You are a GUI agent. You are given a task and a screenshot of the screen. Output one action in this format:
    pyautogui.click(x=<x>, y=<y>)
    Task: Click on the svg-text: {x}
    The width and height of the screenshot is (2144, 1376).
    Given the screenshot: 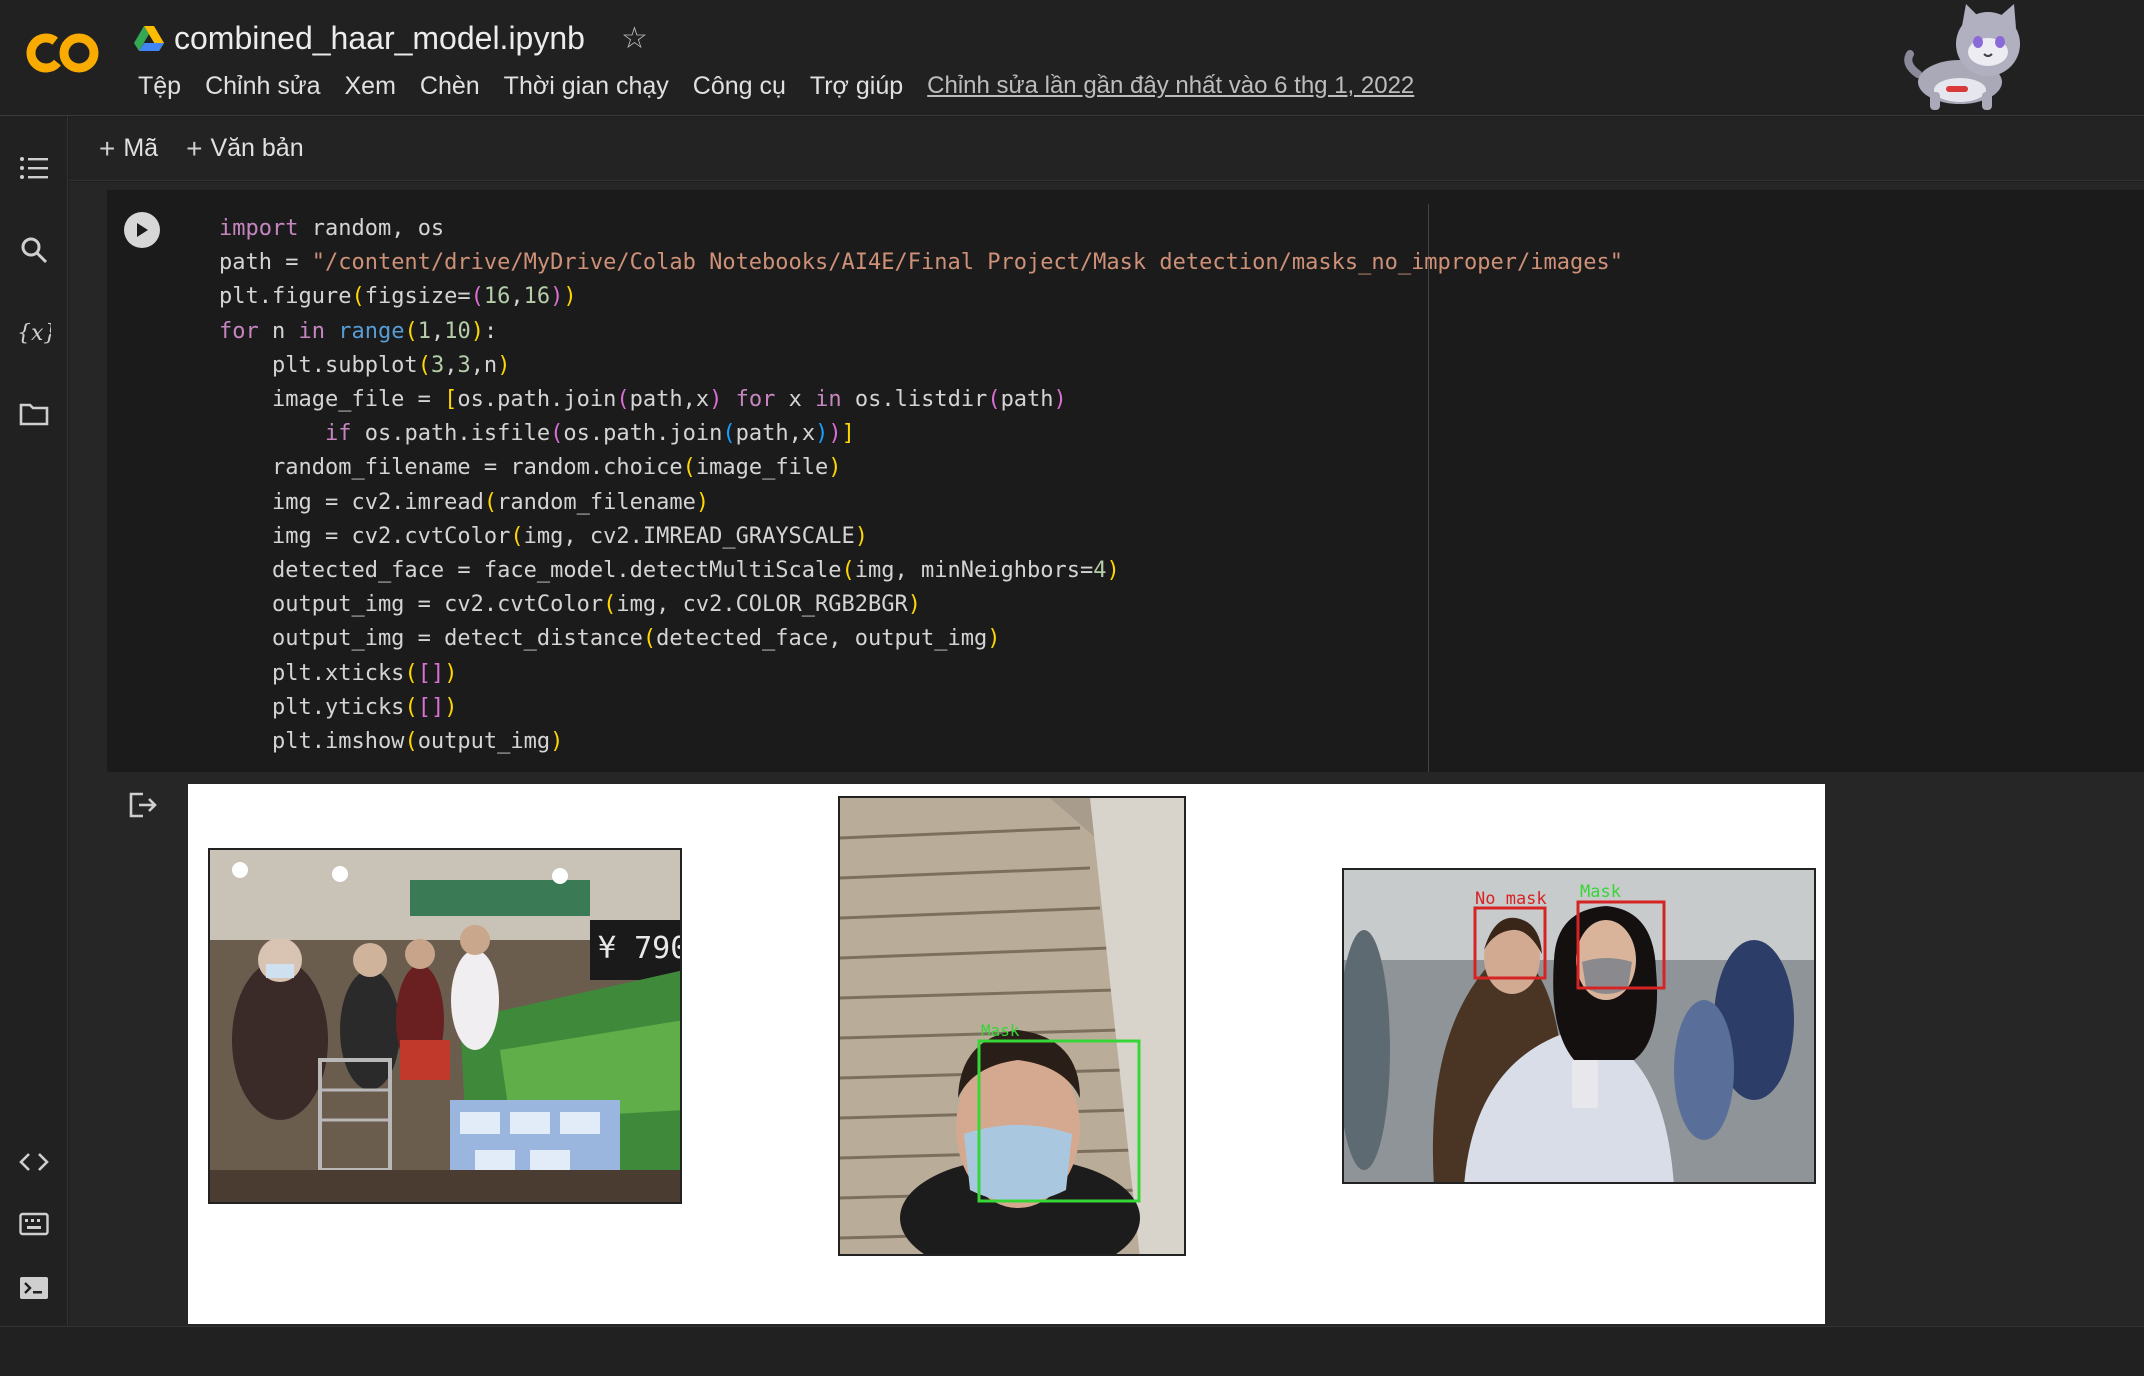 What is the action you would take?
    pyautogui.click(x=34, y=333)
    